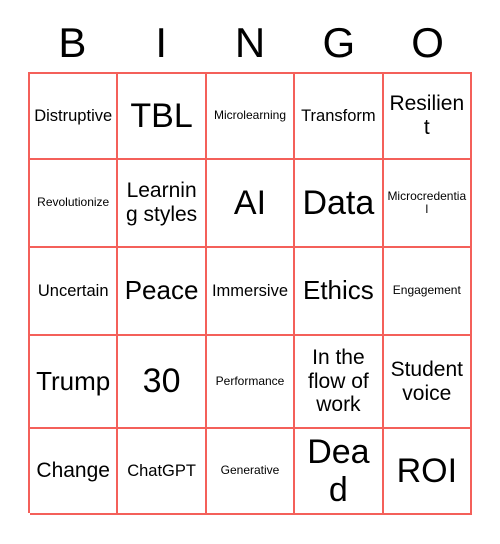  I want to click on bingo-header: B I N G O, so click(250, 43).